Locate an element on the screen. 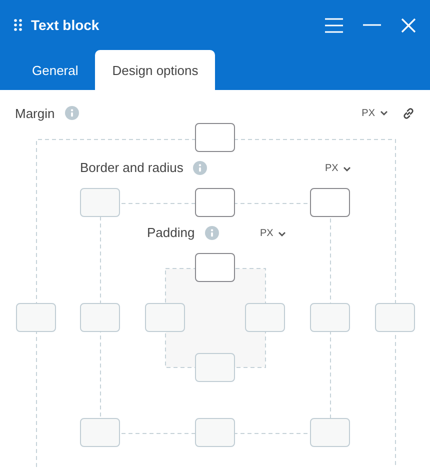  menu-icon is located at coordinates (334, 25).